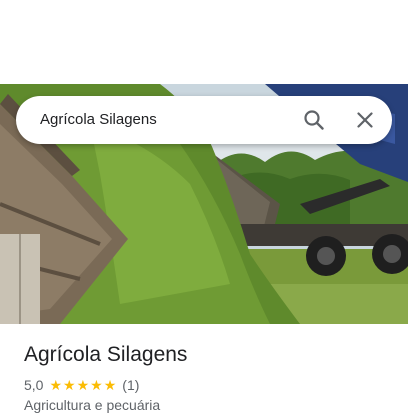  I want to click on review-count: (1), so click(130, 385).